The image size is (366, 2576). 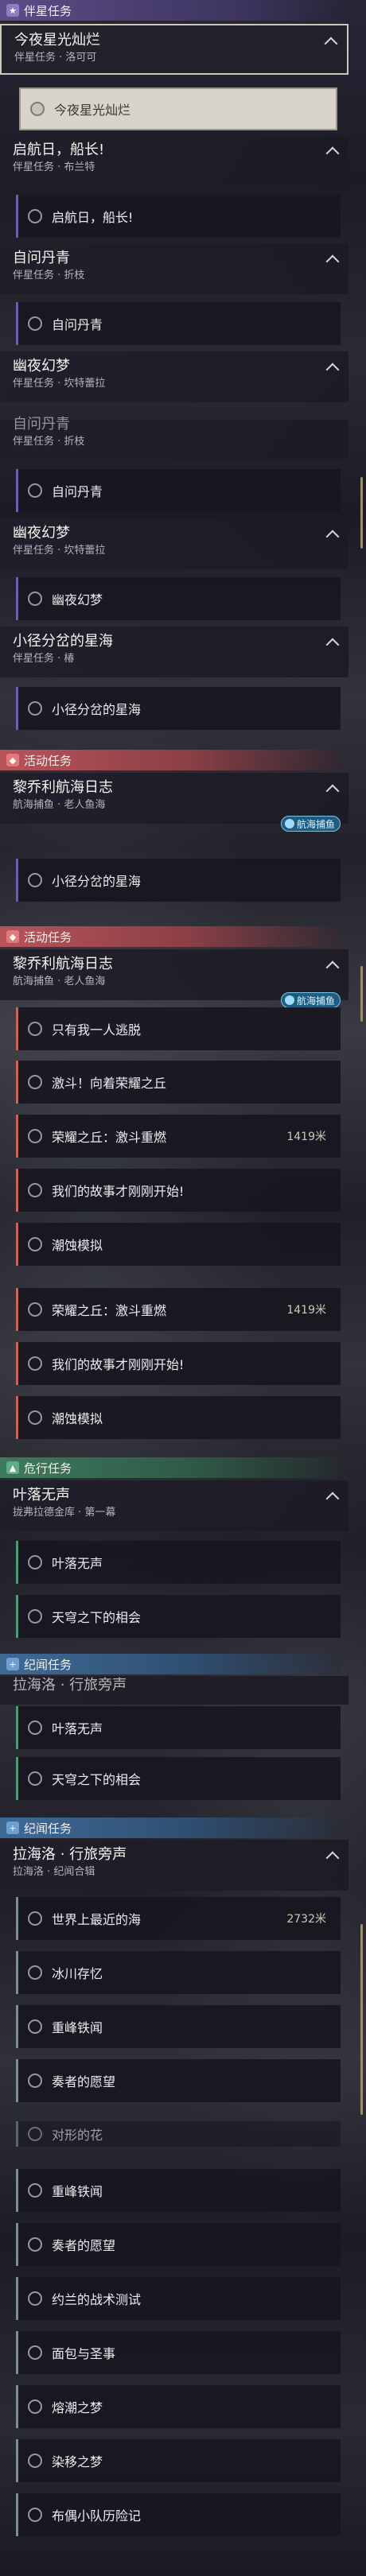 I want to click on quest-header: 拉海洛 · 行旅旁声, so click(x=174, y=1690).